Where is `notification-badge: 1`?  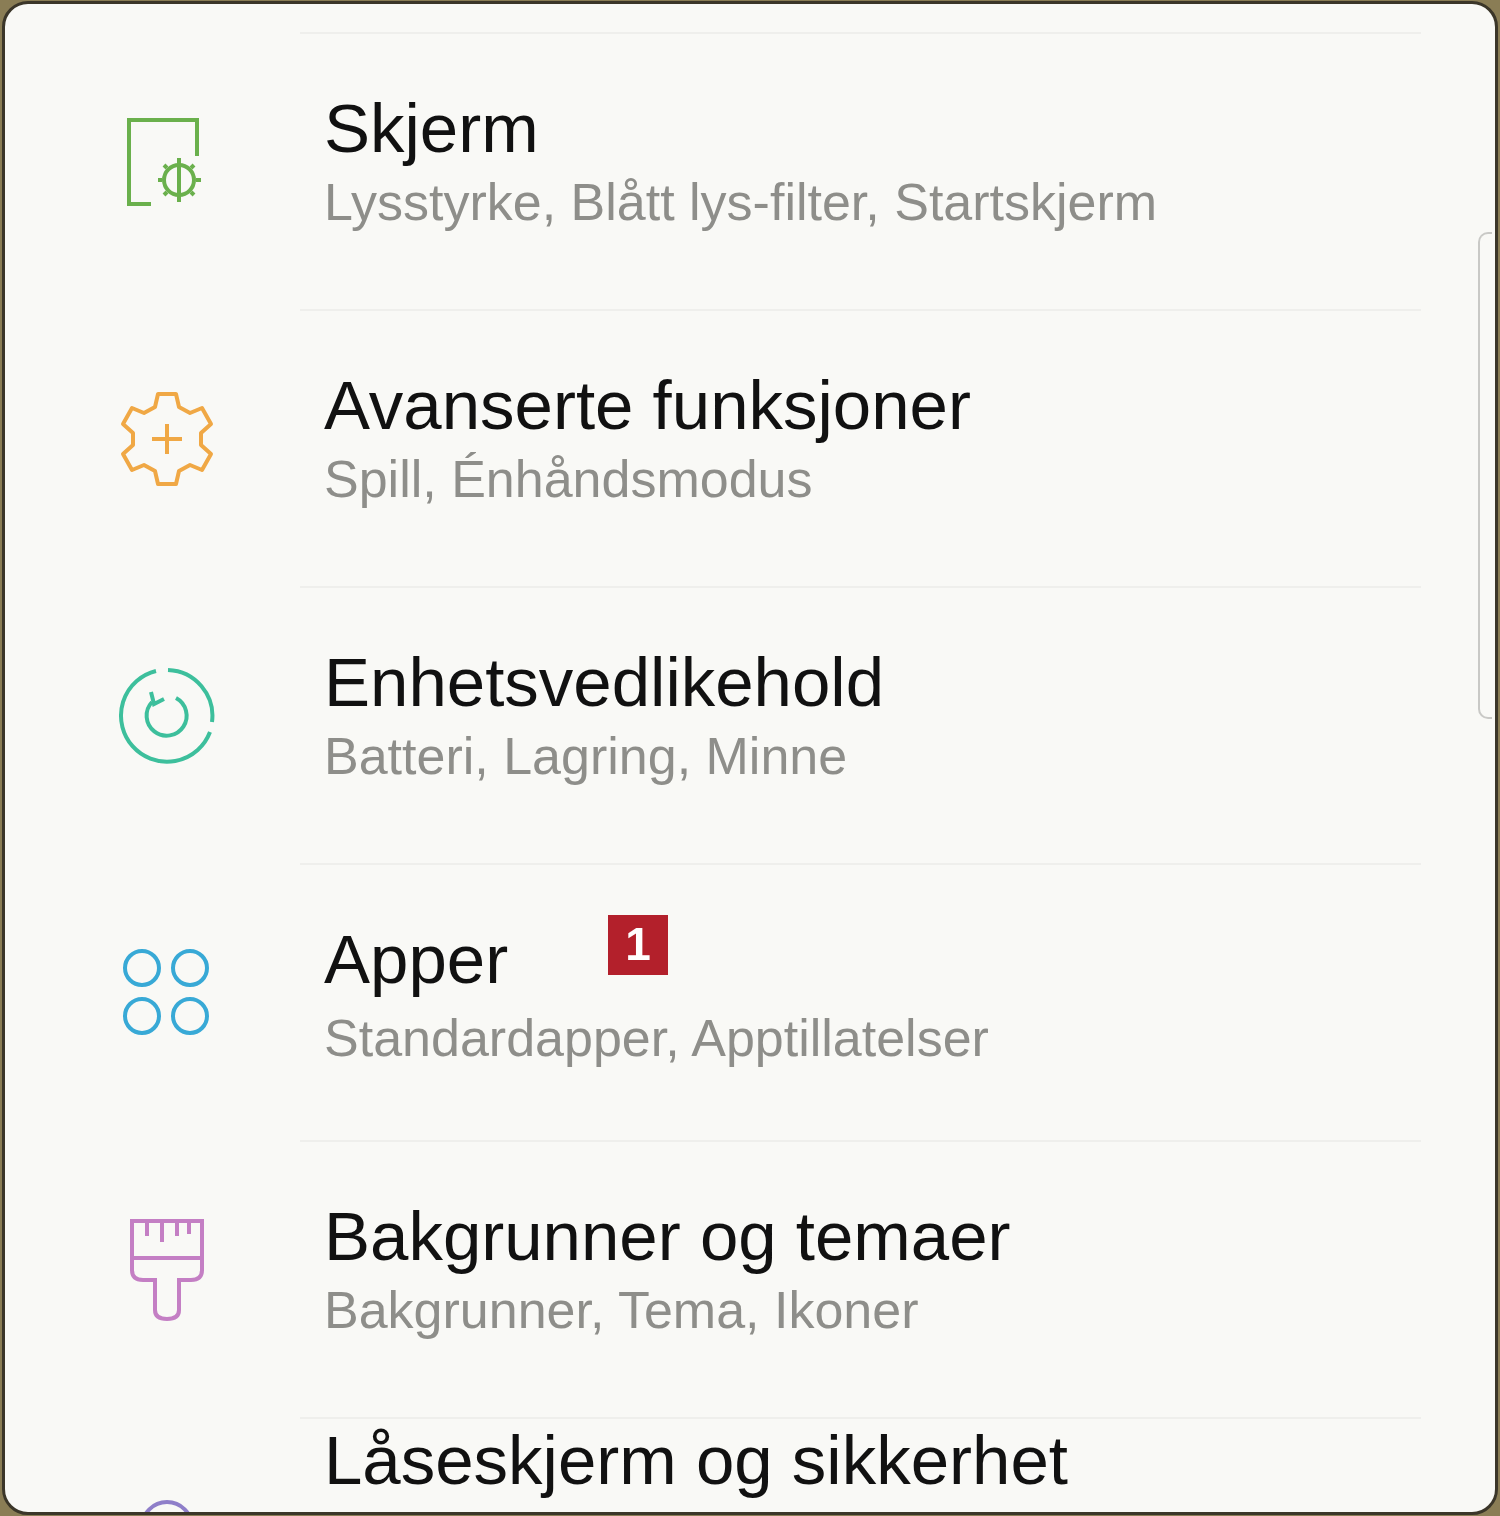 notification-badge: 1 is located at coordinates (638, 944).